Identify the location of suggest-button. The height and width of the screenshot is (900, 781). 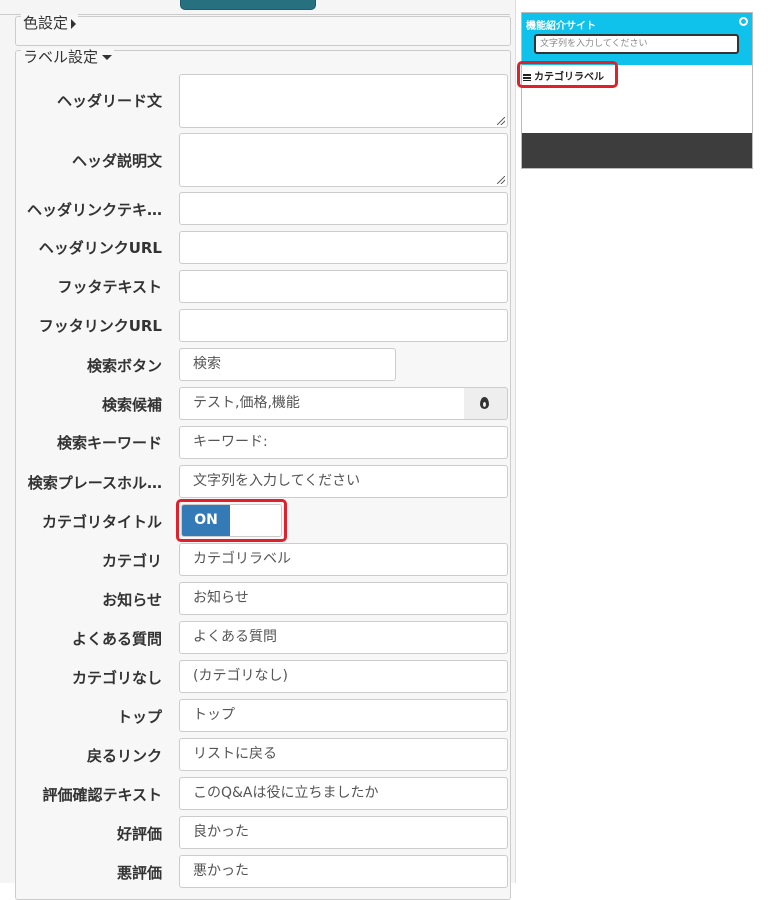
(486, 403).